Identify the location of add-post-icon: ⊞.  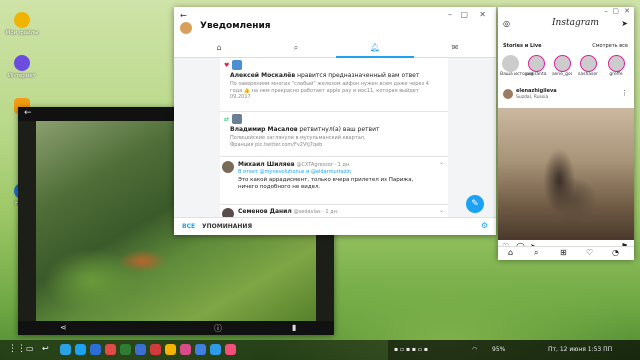
(563, 252).